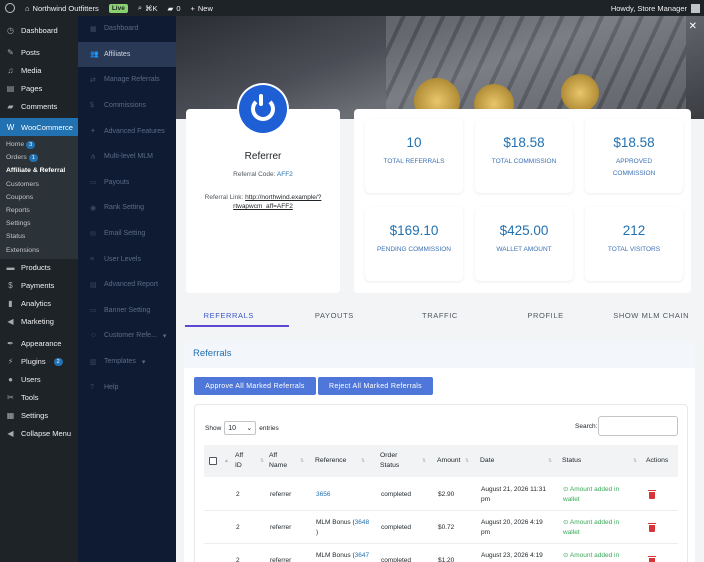  Describe the element at coordinates (239, 461) in the screenshot. I see `col-aff-id: Aff ID` at that location.